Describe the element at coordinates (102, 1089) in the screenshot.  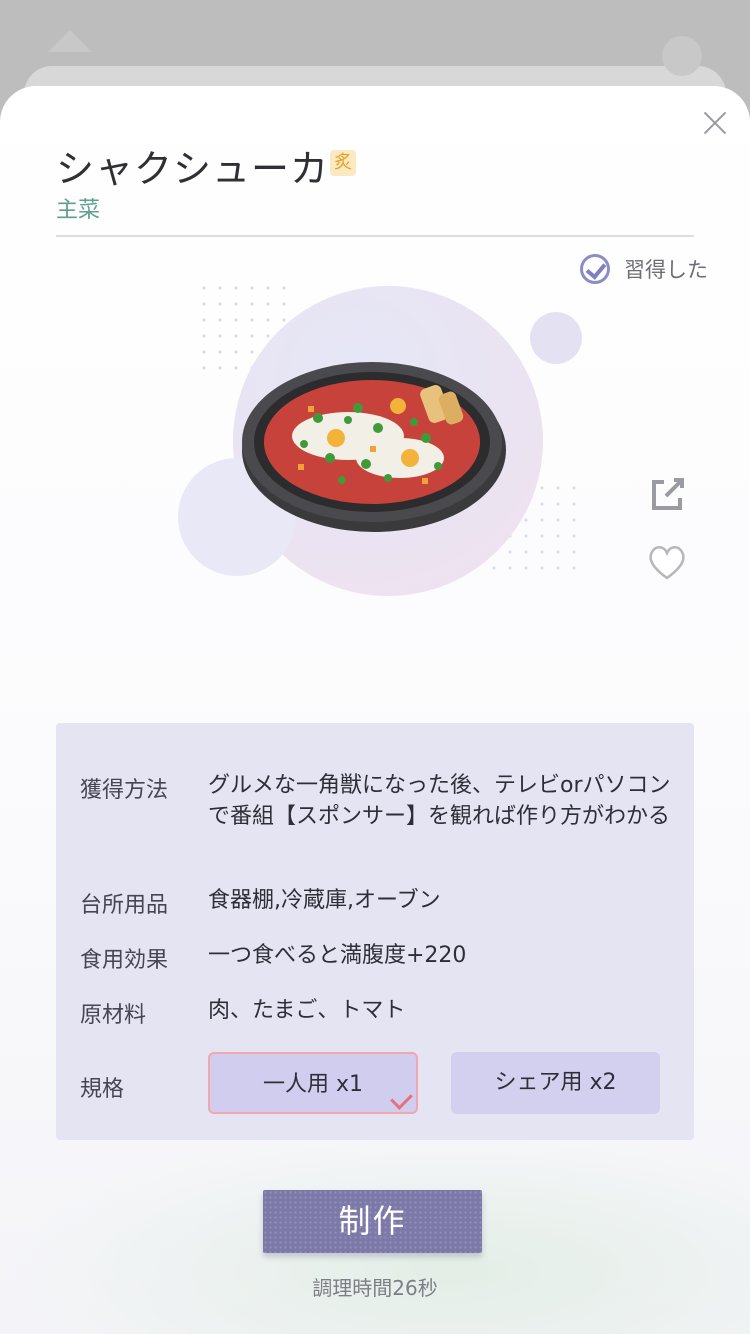
I see `spec-label: 規格` at that location.